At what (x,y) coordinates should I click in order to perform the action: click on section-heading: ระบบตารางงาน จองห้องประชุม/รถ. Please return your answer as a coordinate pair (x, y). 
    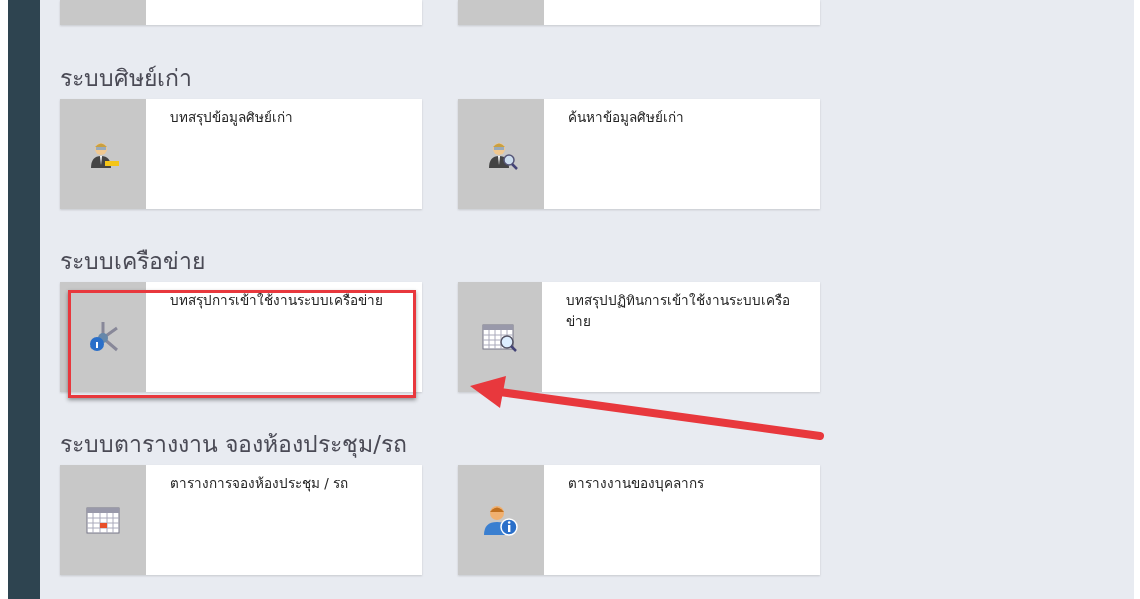
    Looking at the image, I should click on (234, 445).